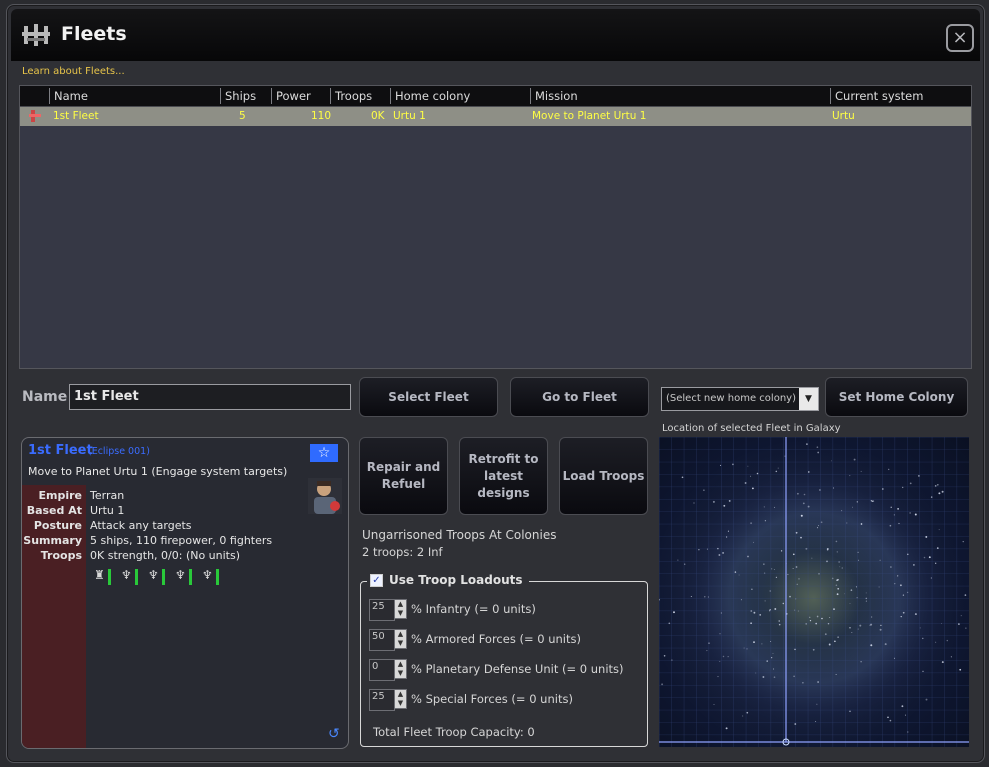 This screenshot has width=989, height=767. I want to click on ungarrisoned-troops-detail: 2 troops: 2 Inf, so click(402, 552).